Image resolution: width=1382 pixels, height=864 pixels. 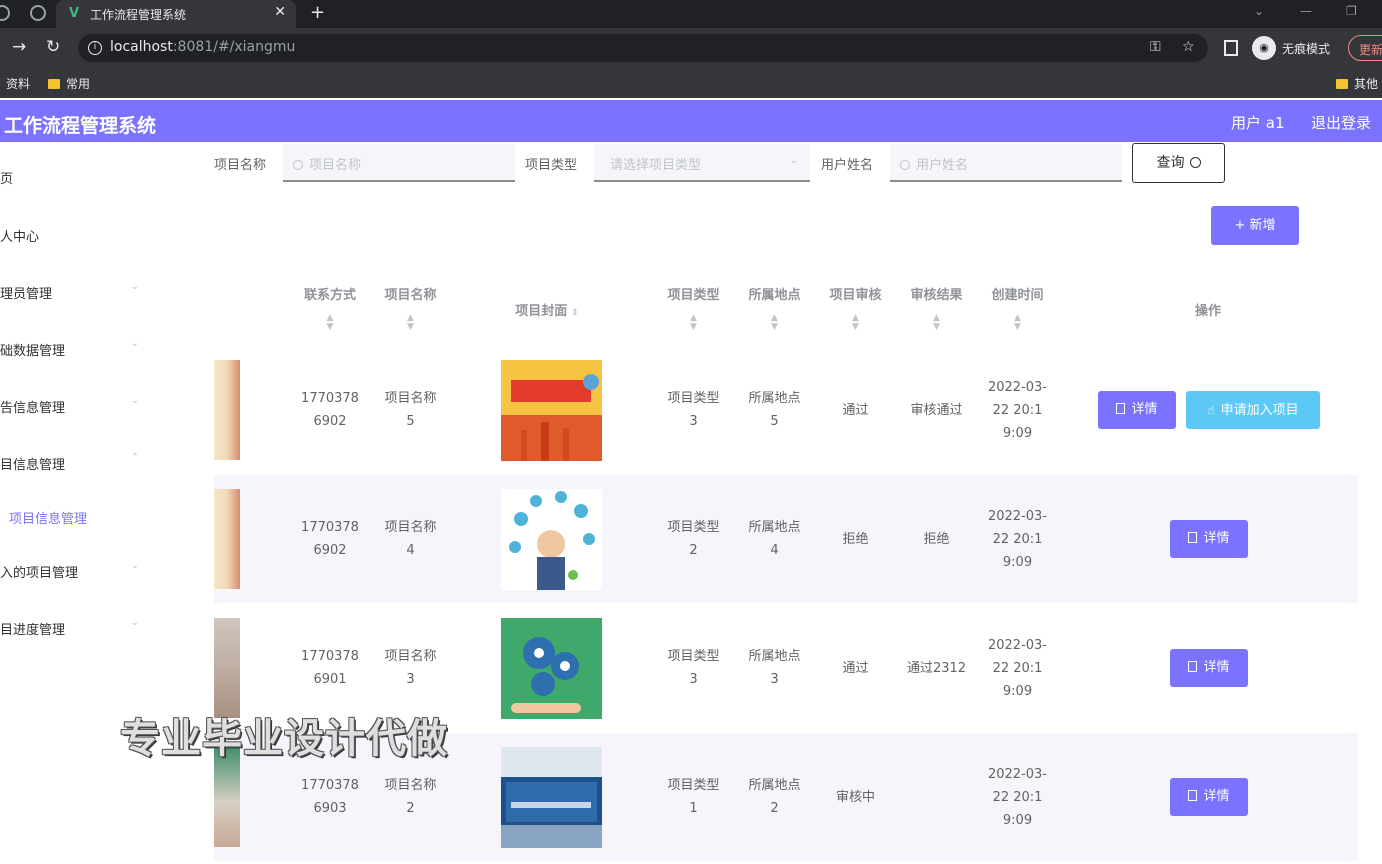 I want to click on cell-text: 审核通过, so click(x=936, y=410).